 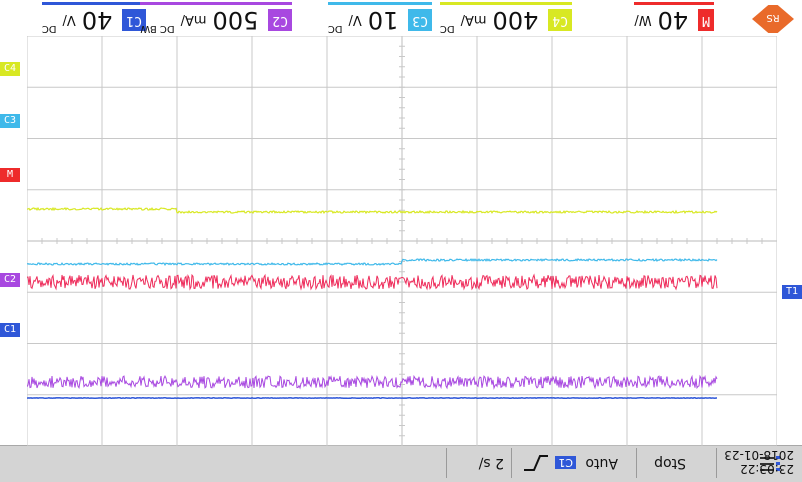 What do you see at coordinates (560, 20) in the screenshot?
I see `channel-tag: C4` at bounding box center [560, 20].